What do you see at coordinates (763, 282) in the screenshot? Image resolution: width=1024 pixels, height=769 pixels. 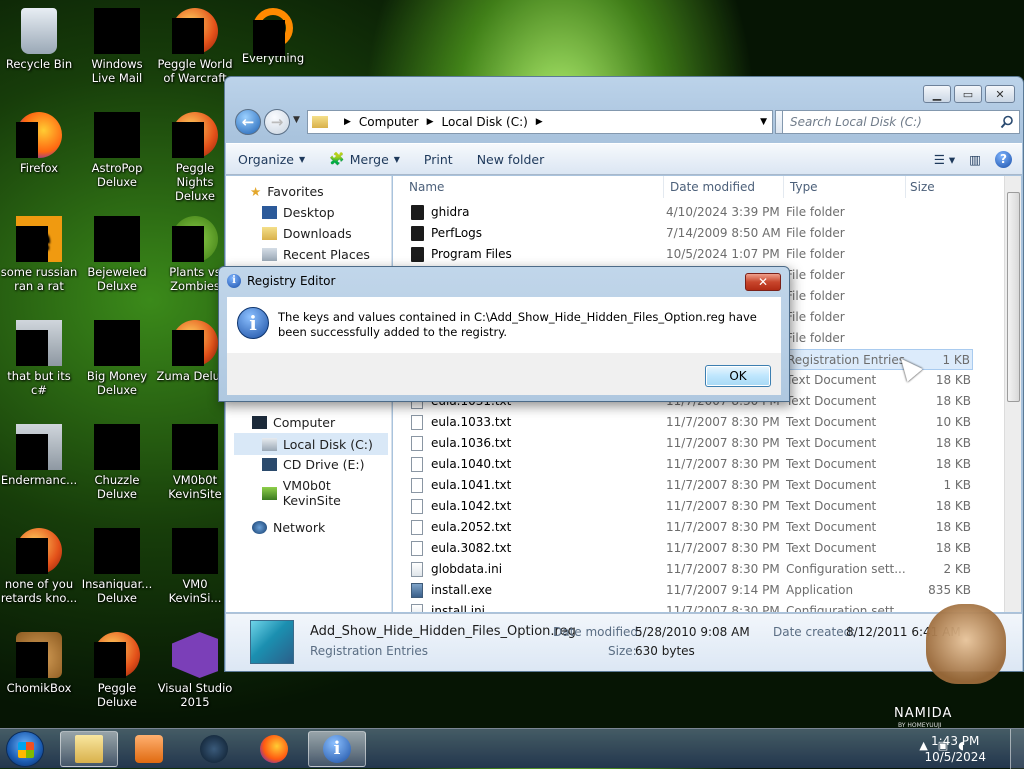 I see `dialog-close-button: ✕` at bounding box center [763, 282].